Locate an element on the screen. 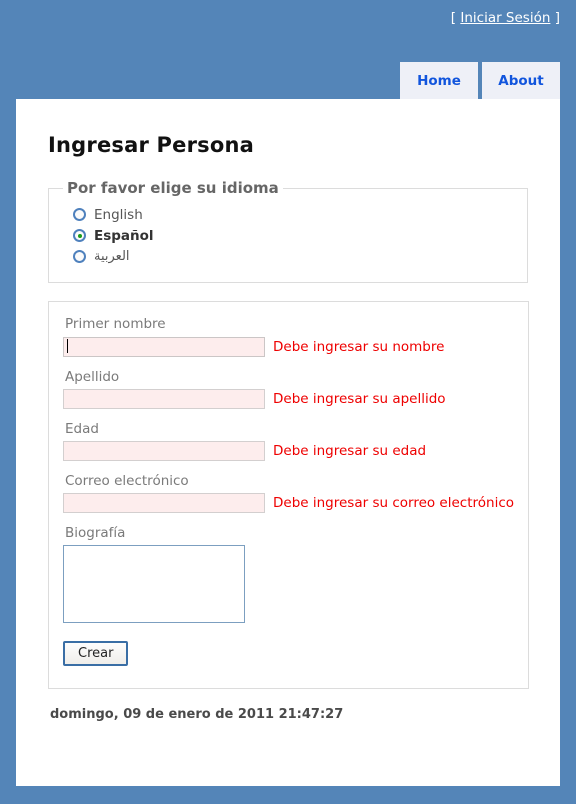  radio-row-espanol: Español is located at coordinates (293, 235).